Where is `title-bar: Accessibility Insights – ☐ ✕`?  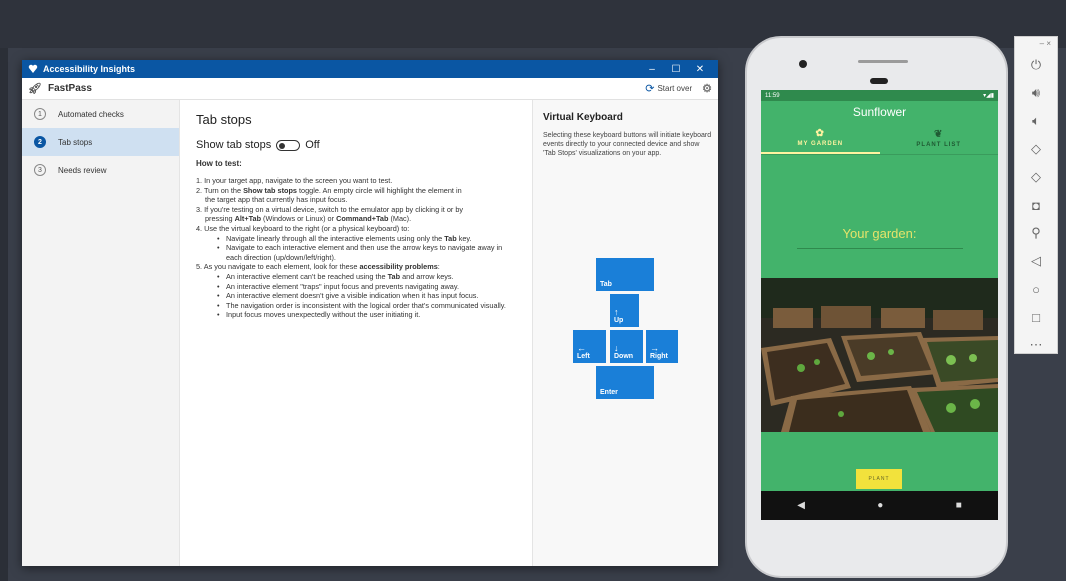 title-bar: Accessibility Insights – ☐ ✕ is located at coordinates (370, 69).